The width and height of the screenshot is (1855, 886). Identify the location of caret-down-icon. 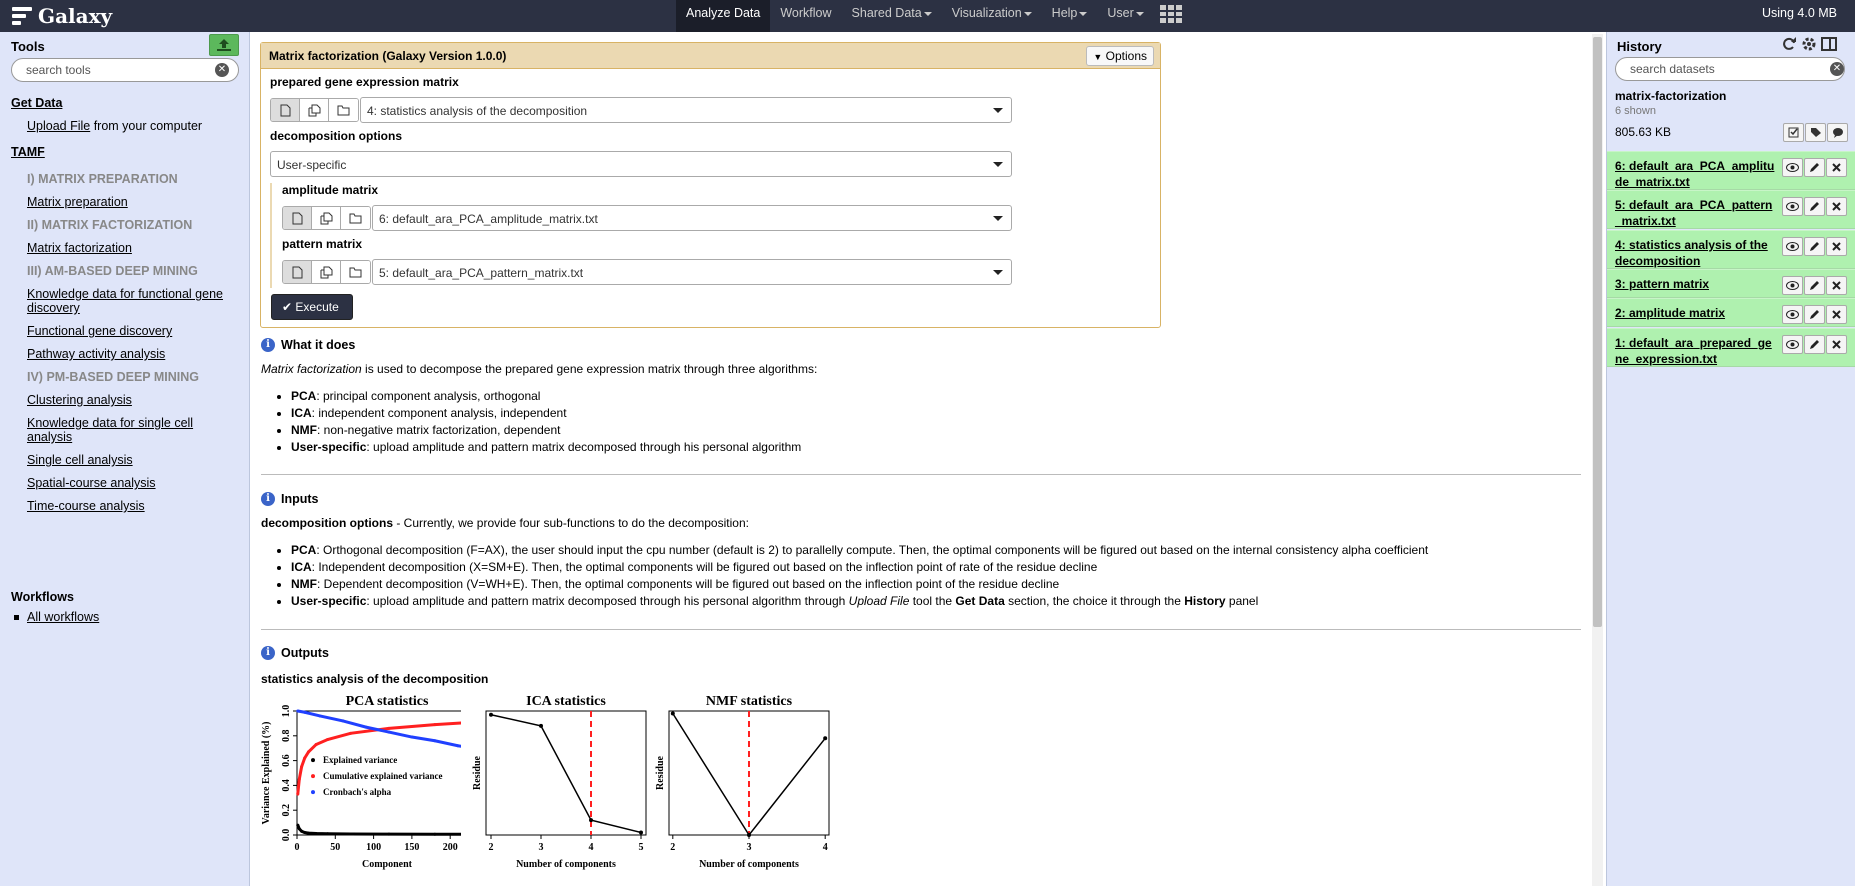
(1083, 13).